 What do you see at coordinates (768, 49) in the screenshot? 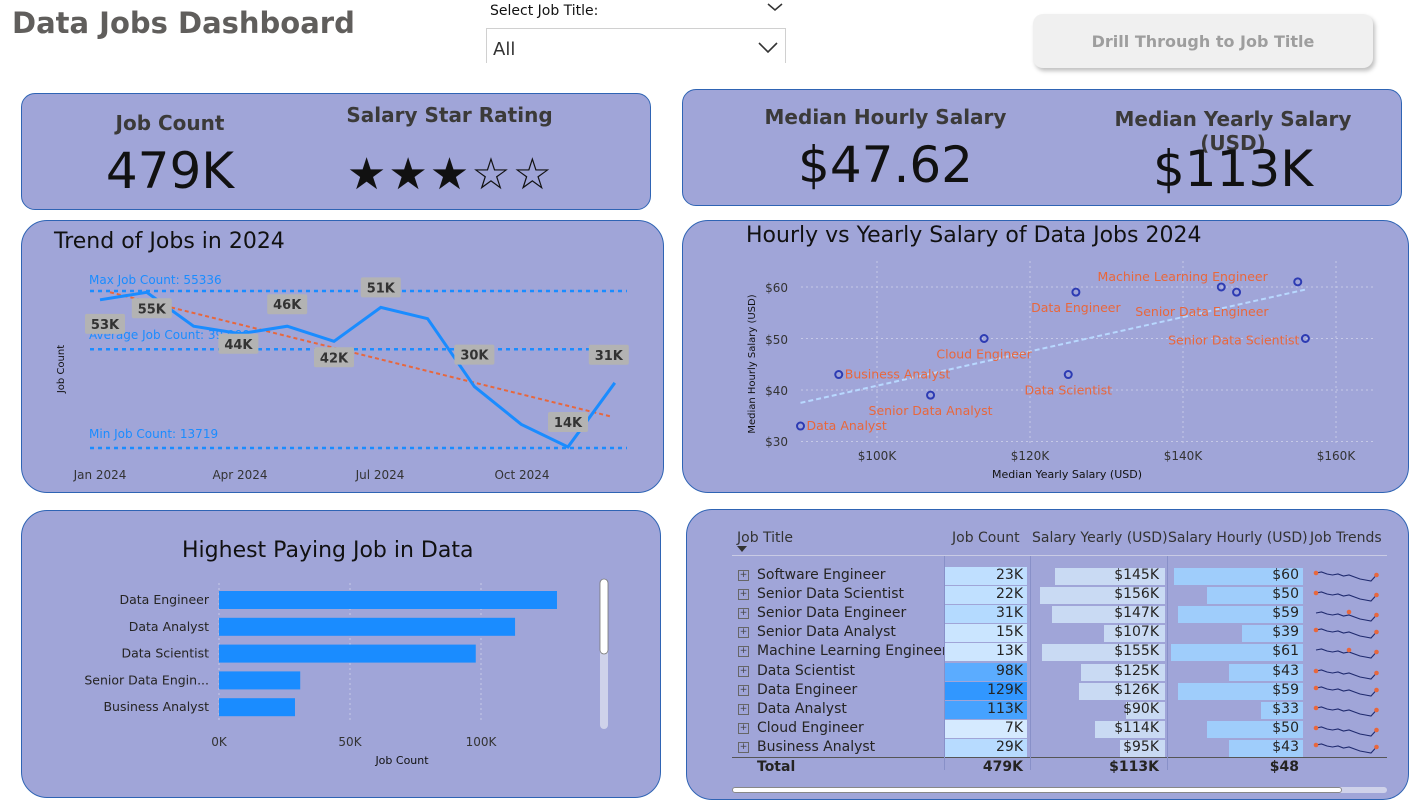
I see `chevron-down-icon` at bounding box center [768, 49].